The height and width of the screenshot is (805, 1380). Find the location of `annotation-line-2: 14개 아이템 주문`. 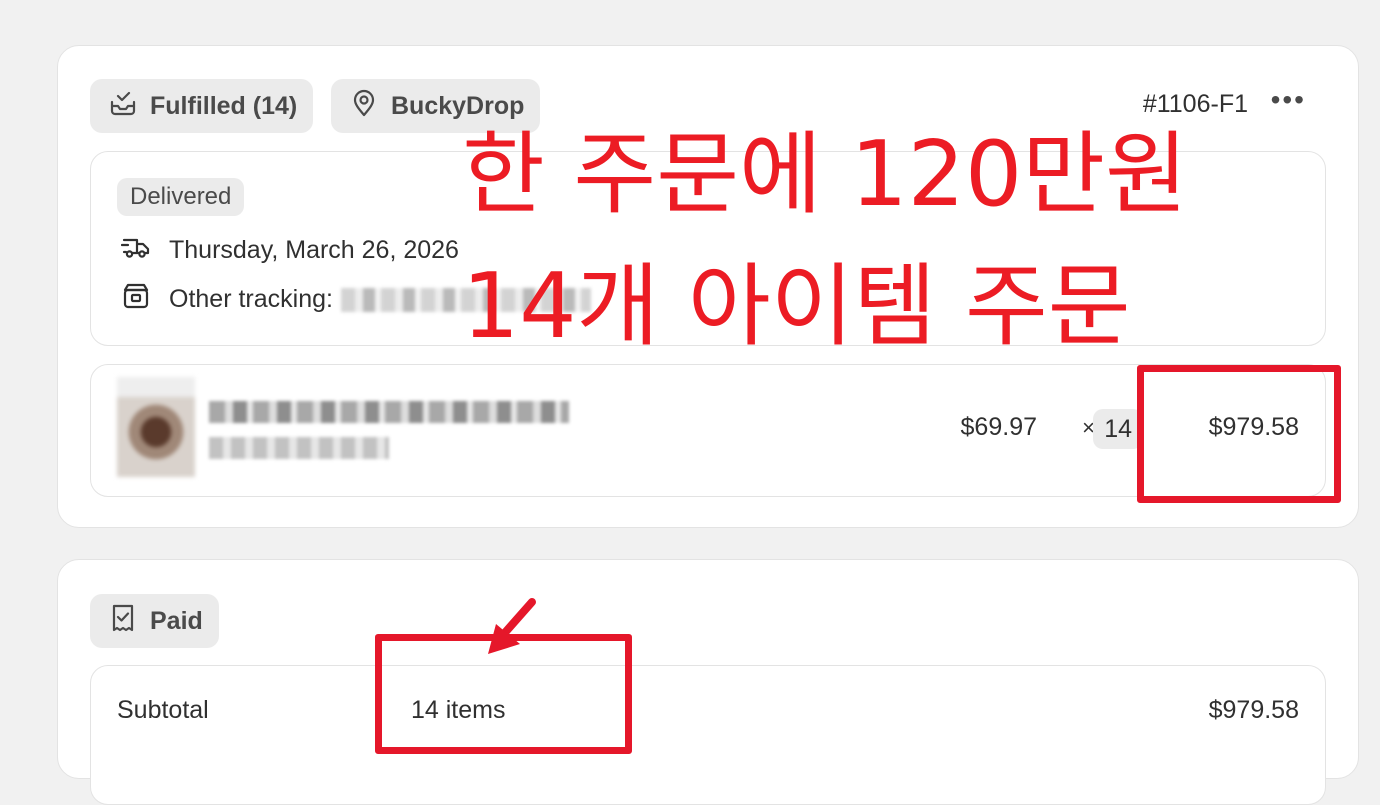

annotation-line-2: 14개 아이템 주문 is located at coordinates (796, 306).